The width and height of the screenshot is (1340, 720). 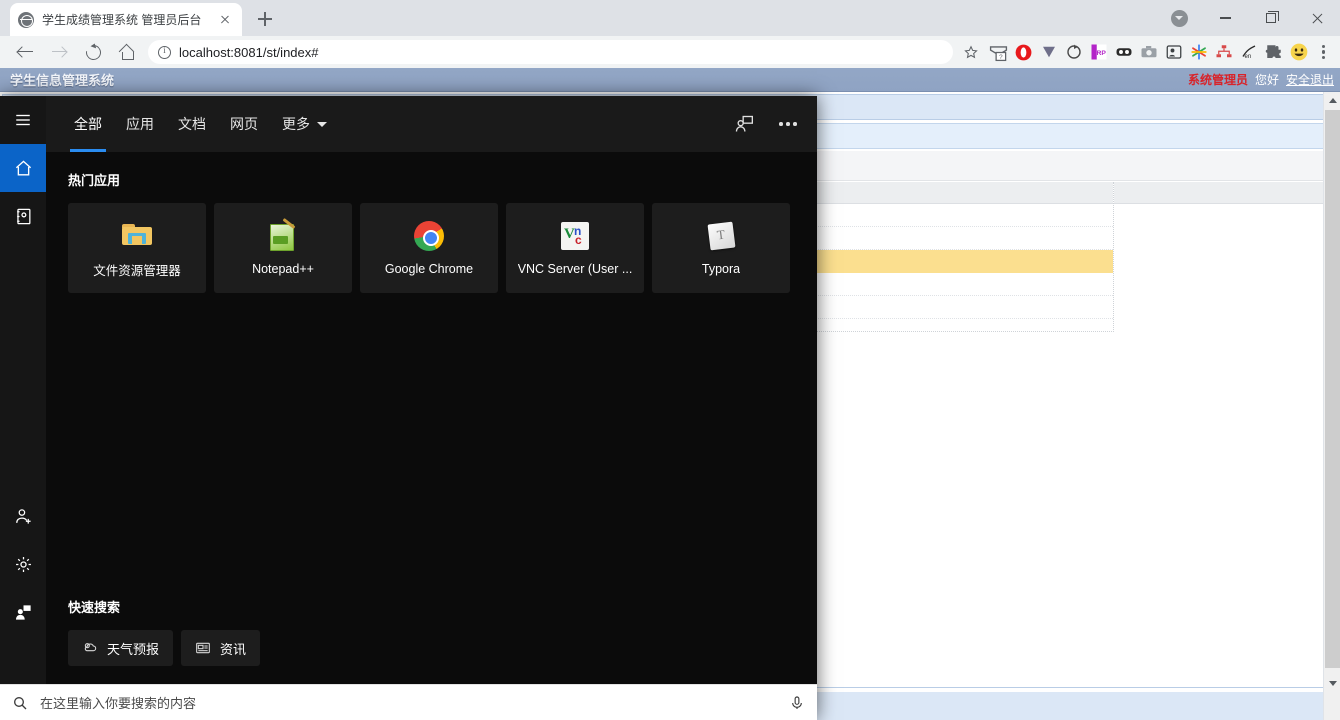 What do you see at coordinates (1179, 18) in the screenshot?
I see `browser-profile-caret-button` at bounding box center [1179, 18].